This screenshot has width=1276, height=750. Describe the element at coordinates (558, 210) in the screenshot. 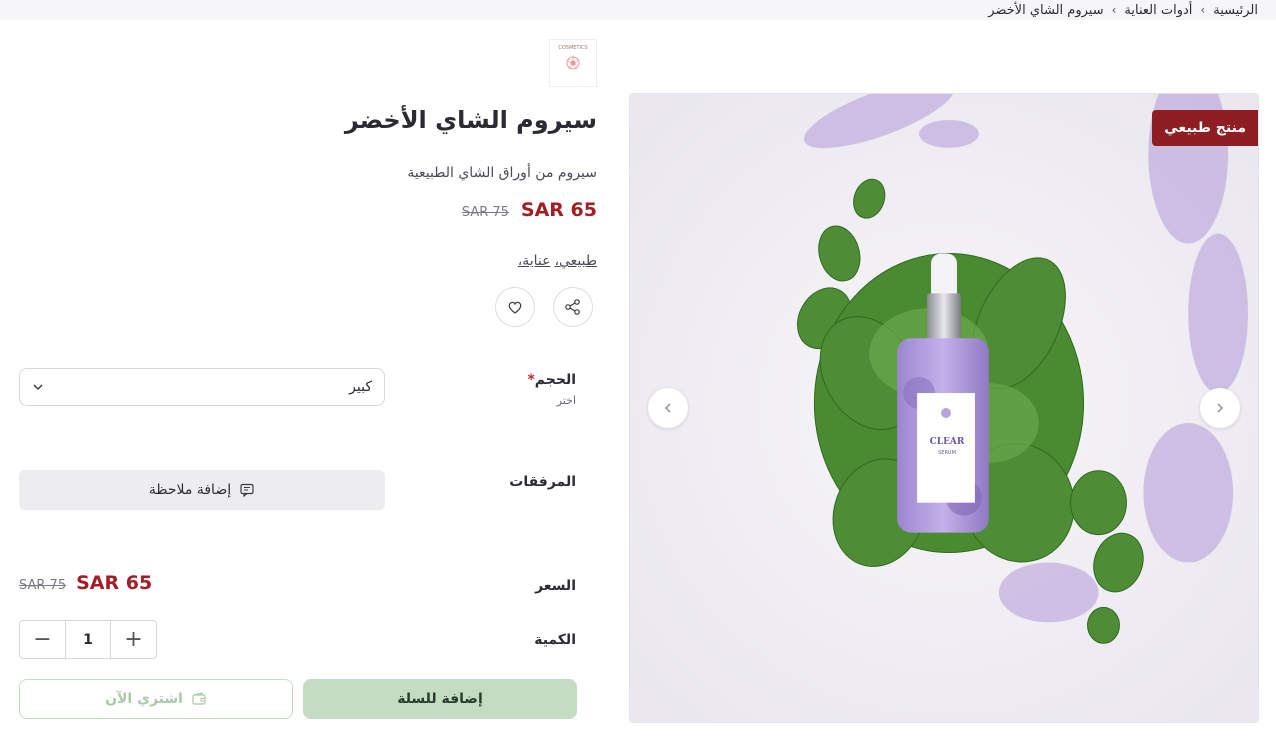

I see `product-price: SAR 65` at that location.